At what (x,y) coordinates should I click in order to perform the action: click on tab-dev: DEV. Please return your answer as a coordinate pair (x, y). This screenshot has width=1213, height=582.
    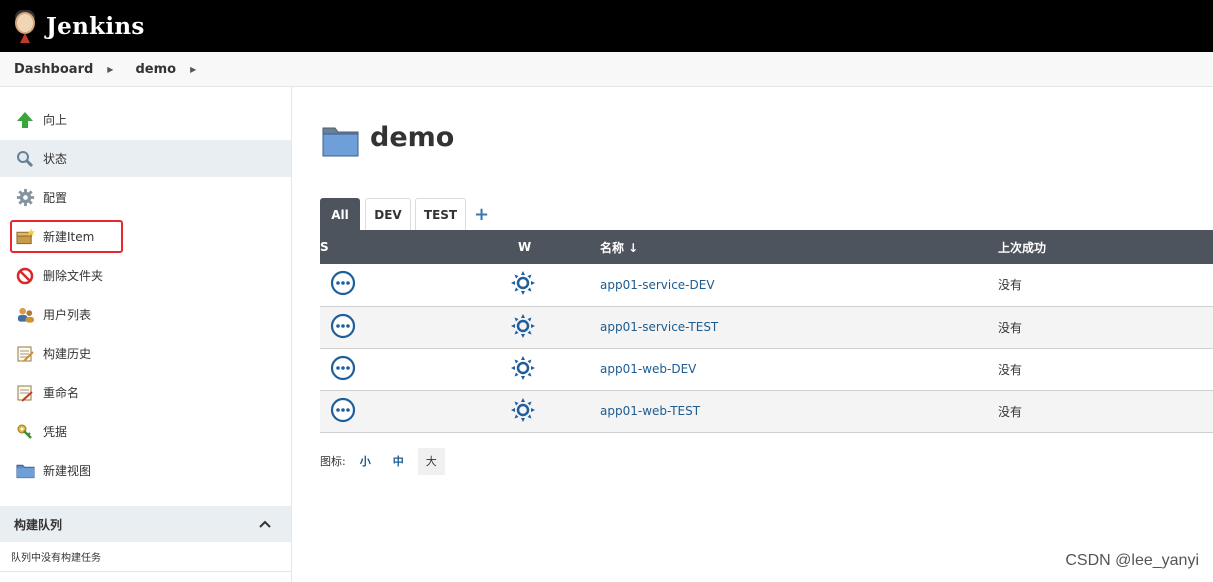
    Looking at the image, I should click on (388, 214).